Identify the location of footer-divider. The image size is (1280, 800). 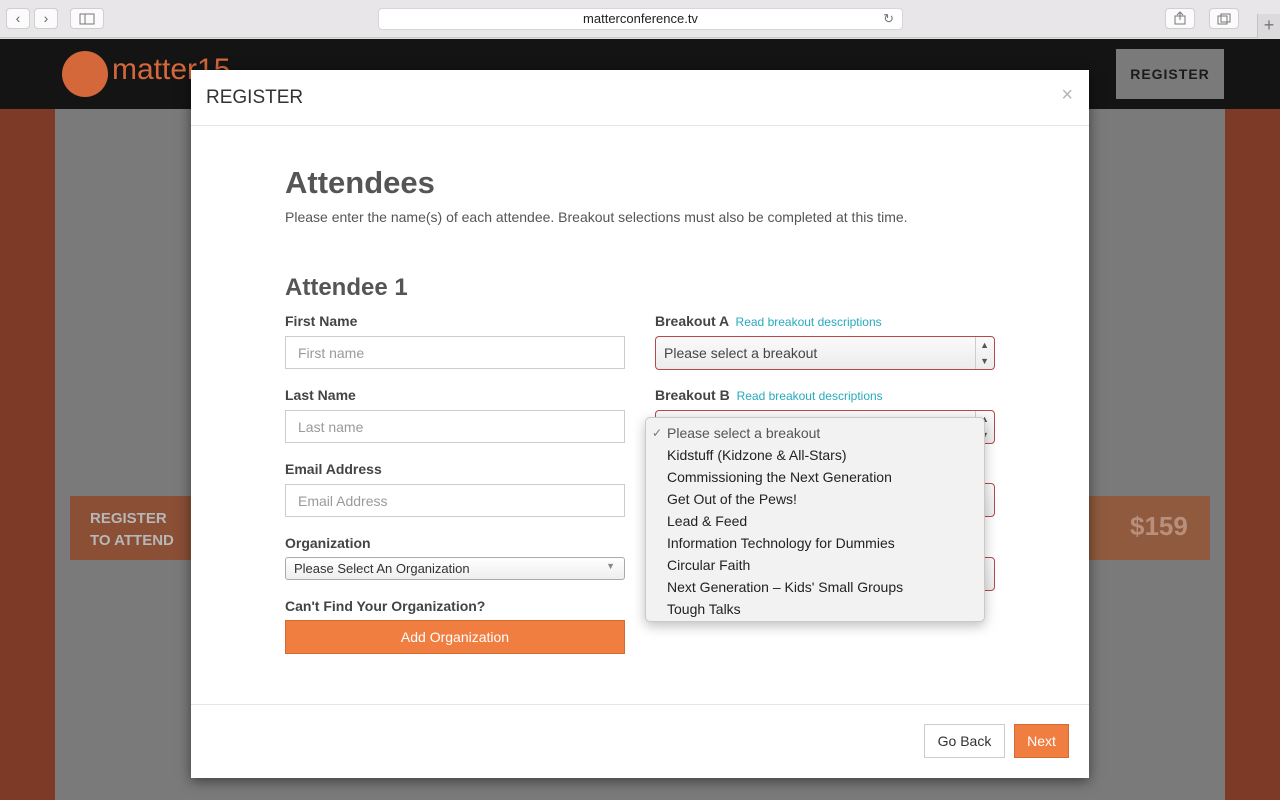
(640, 704).